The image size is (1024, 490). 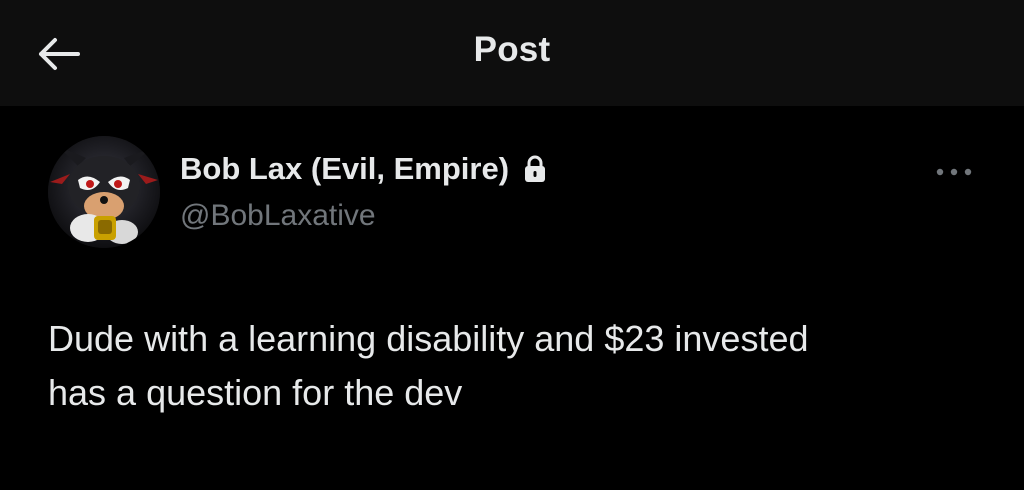 I want to click on avatar-image, so click(x=104, y=192).